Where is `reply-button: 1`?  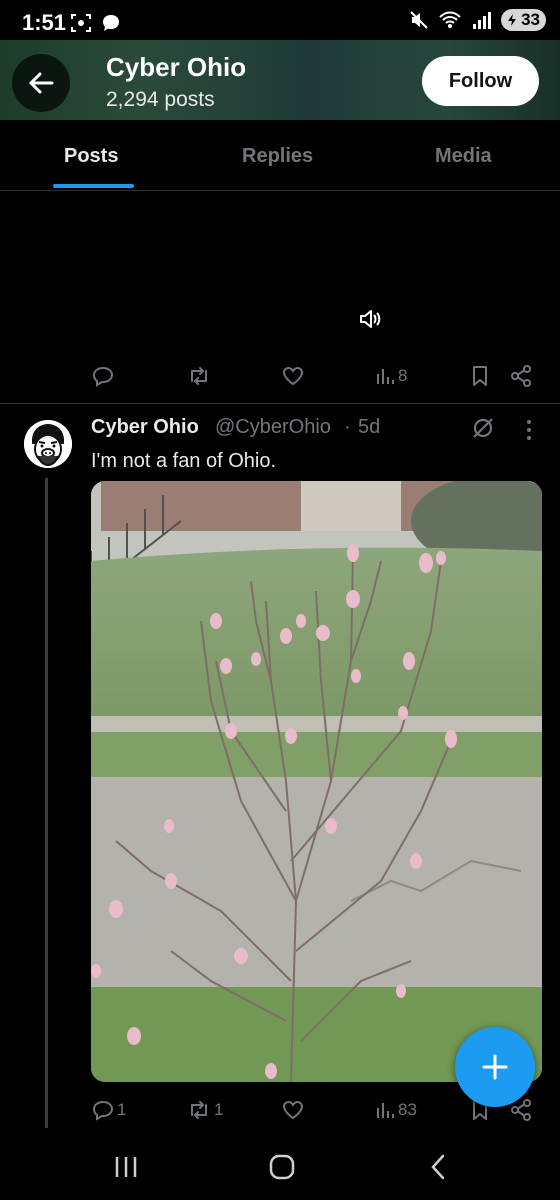
reply-button: 1 is located at coordinates (109, 1110).